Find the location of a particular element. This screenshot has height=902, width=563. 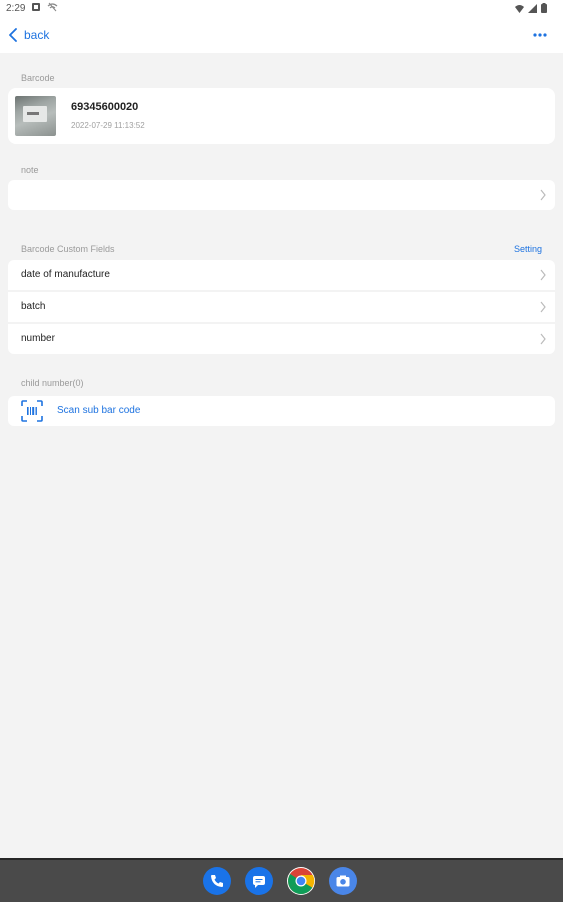

more-options-icon is located at coordinates (540, 35).